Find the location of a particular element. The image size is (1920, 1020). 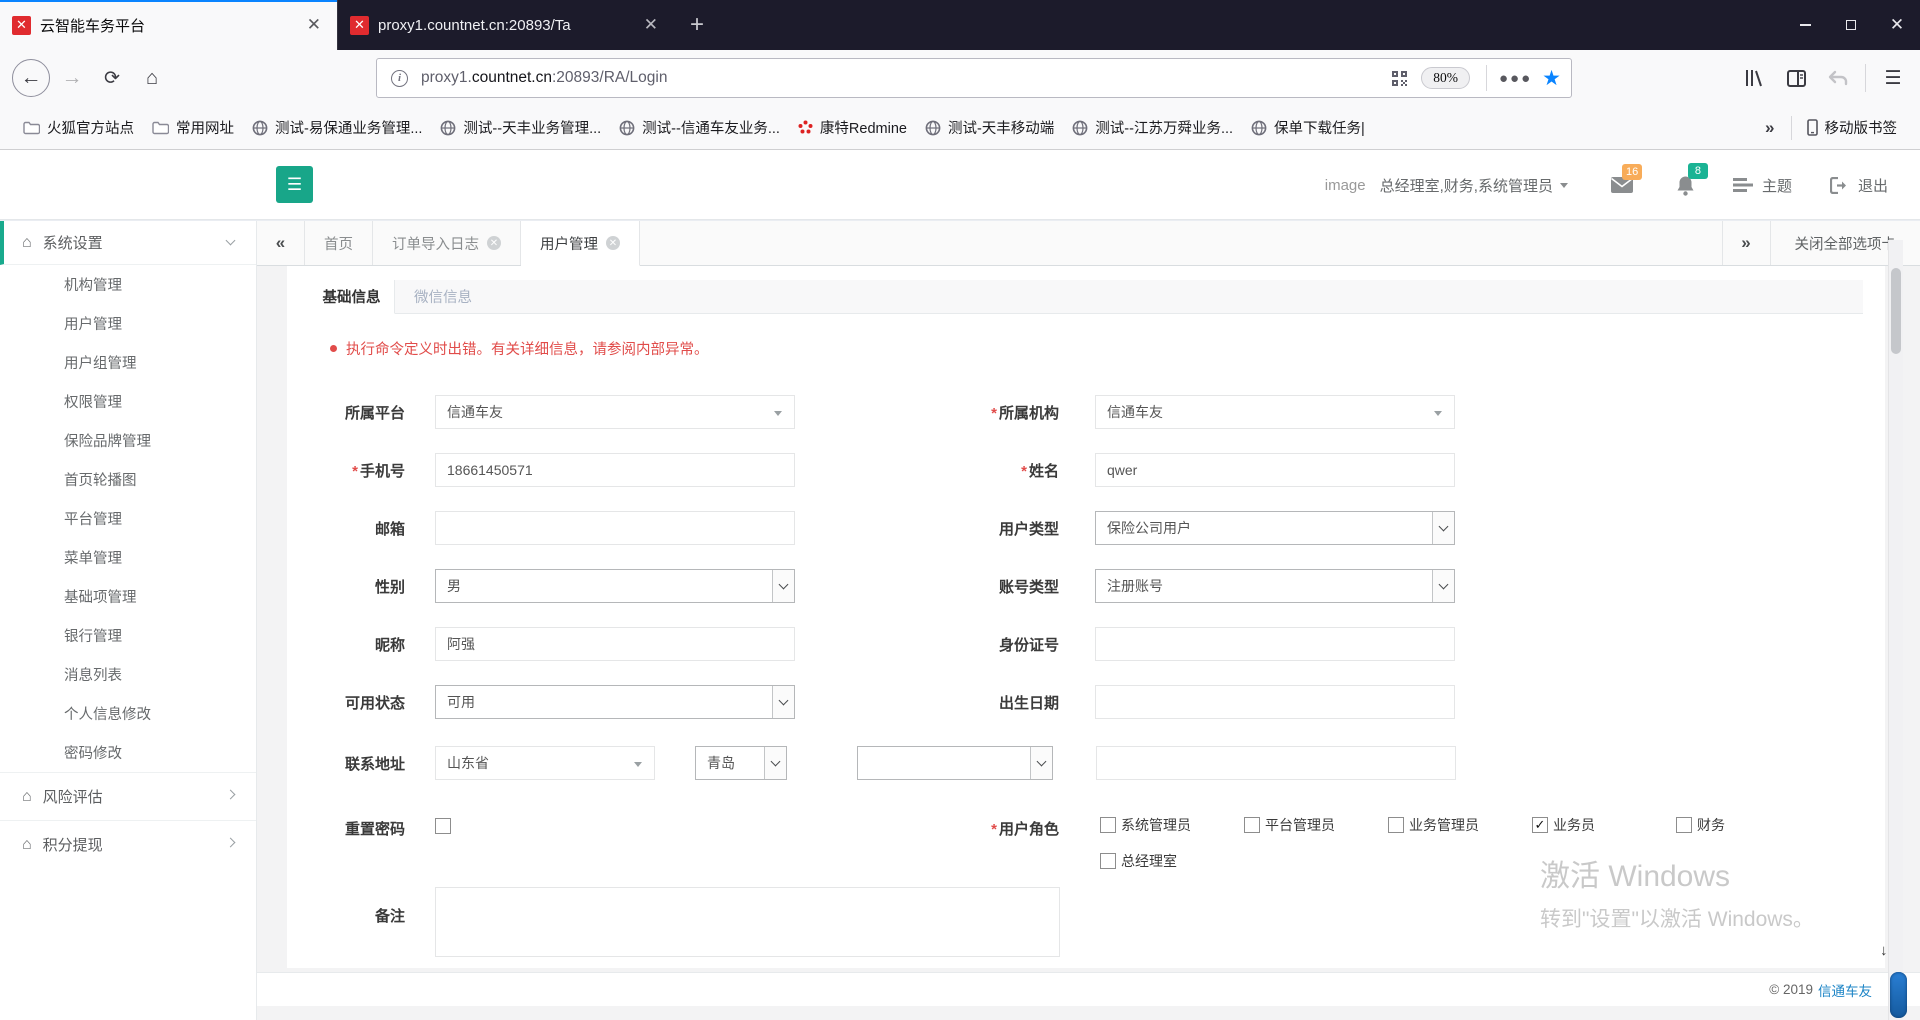

sidebar-toggle-icon is located at coordinates (1796, 78).